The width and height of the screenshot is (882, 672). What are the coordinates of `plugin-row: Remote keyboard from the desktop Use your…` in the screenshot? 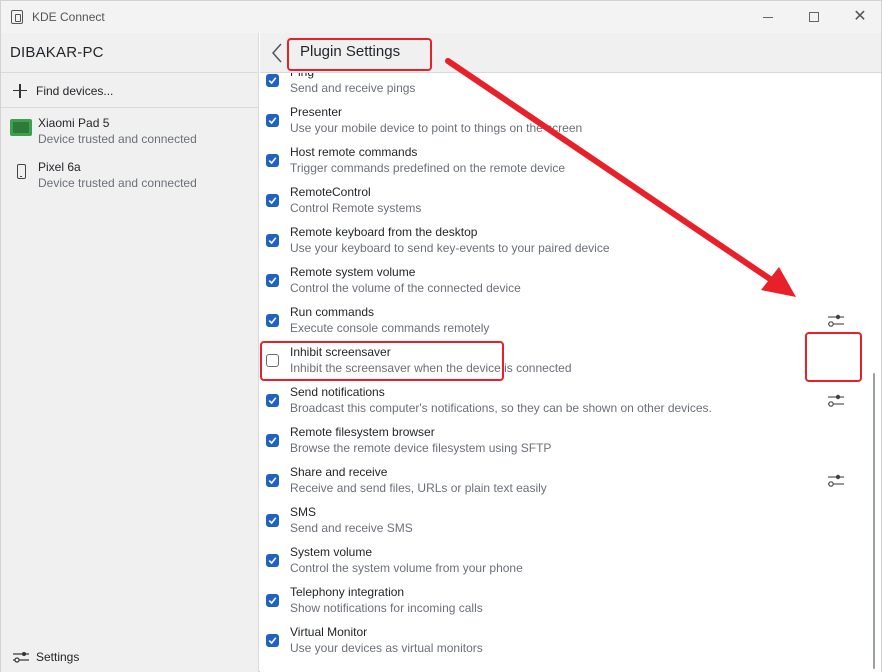 It's located at (570, 241).